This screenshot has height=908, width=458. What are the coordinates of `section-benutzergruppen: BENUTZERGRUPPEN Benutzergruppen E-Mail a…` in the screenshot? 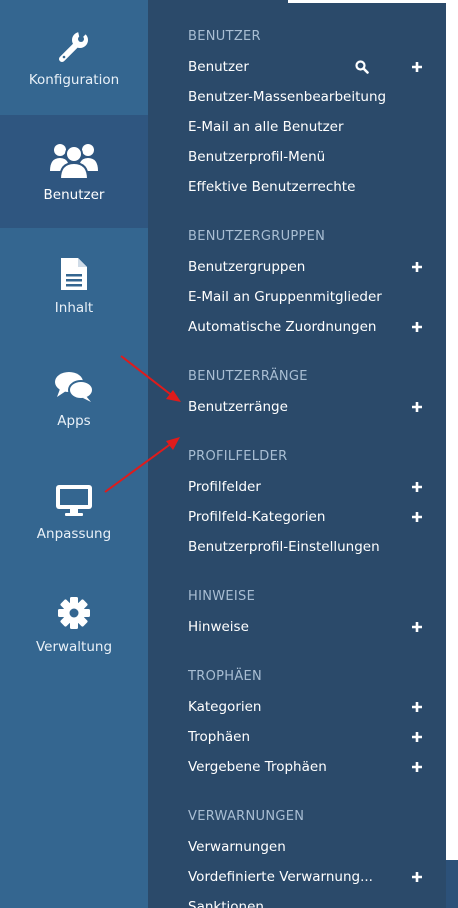 It's located at (317, 287).